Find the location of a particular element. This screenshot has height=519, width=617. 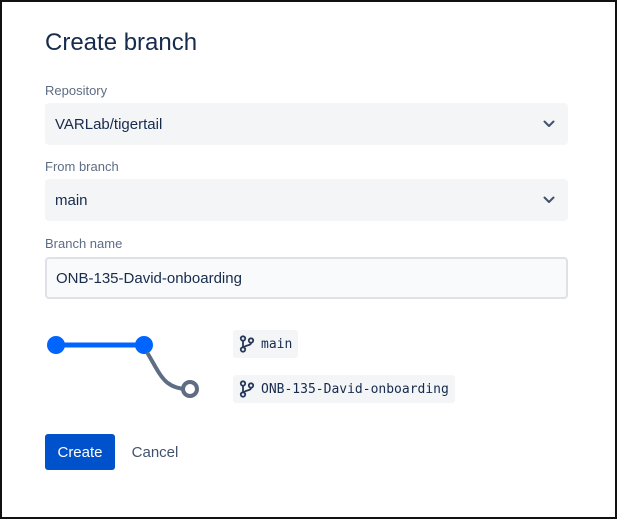

cancel-button: Cancel is located at coordinates (155, 452).